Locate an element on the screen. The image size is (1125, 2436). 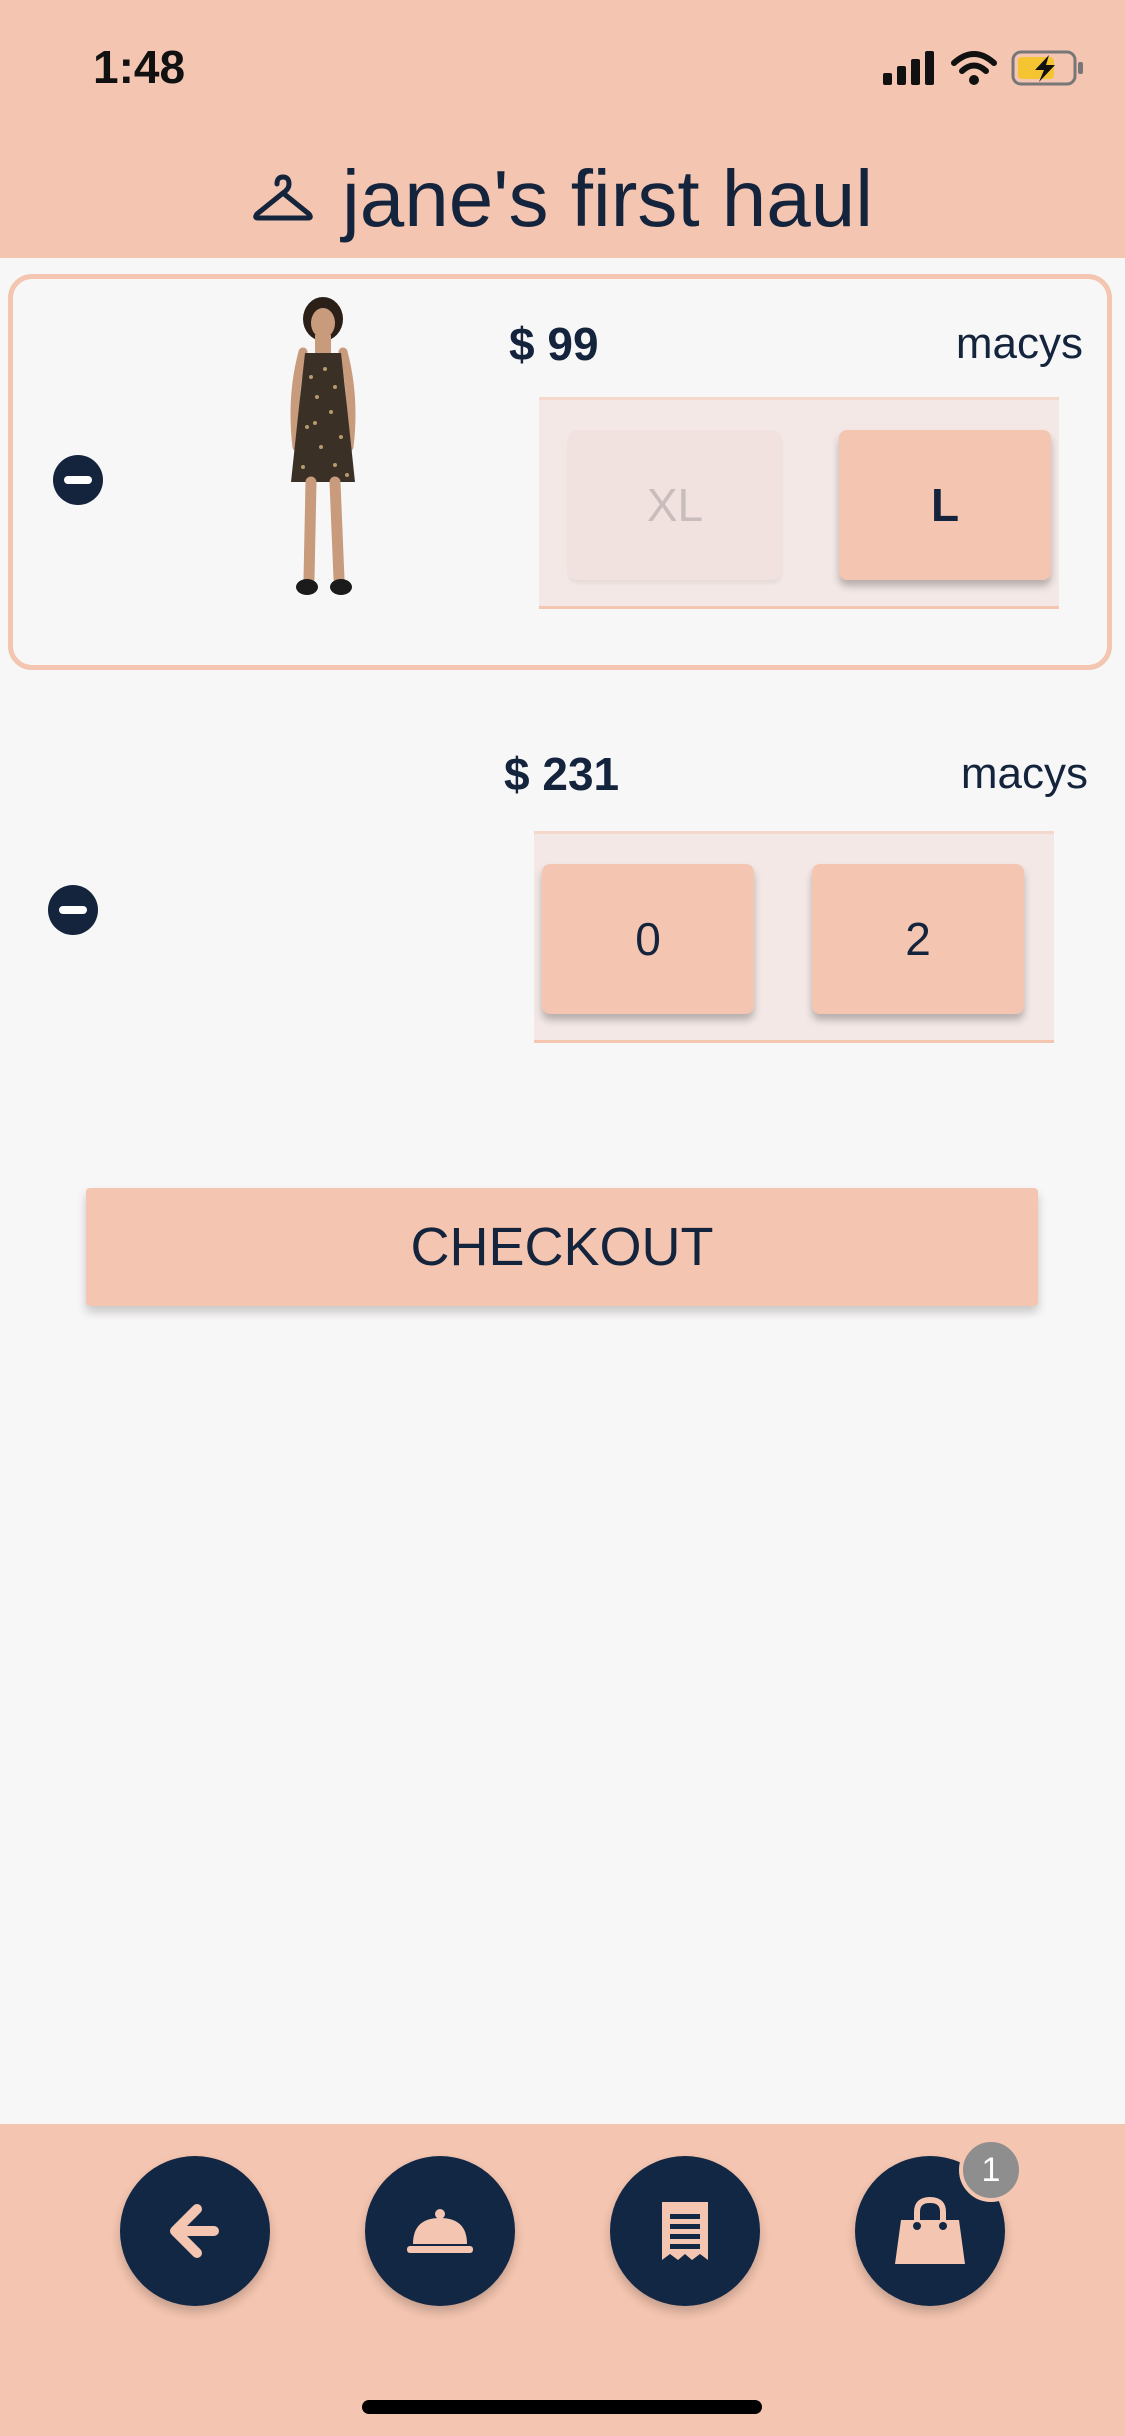
cart-badge: 1 is located at coordinates (991, 2170).